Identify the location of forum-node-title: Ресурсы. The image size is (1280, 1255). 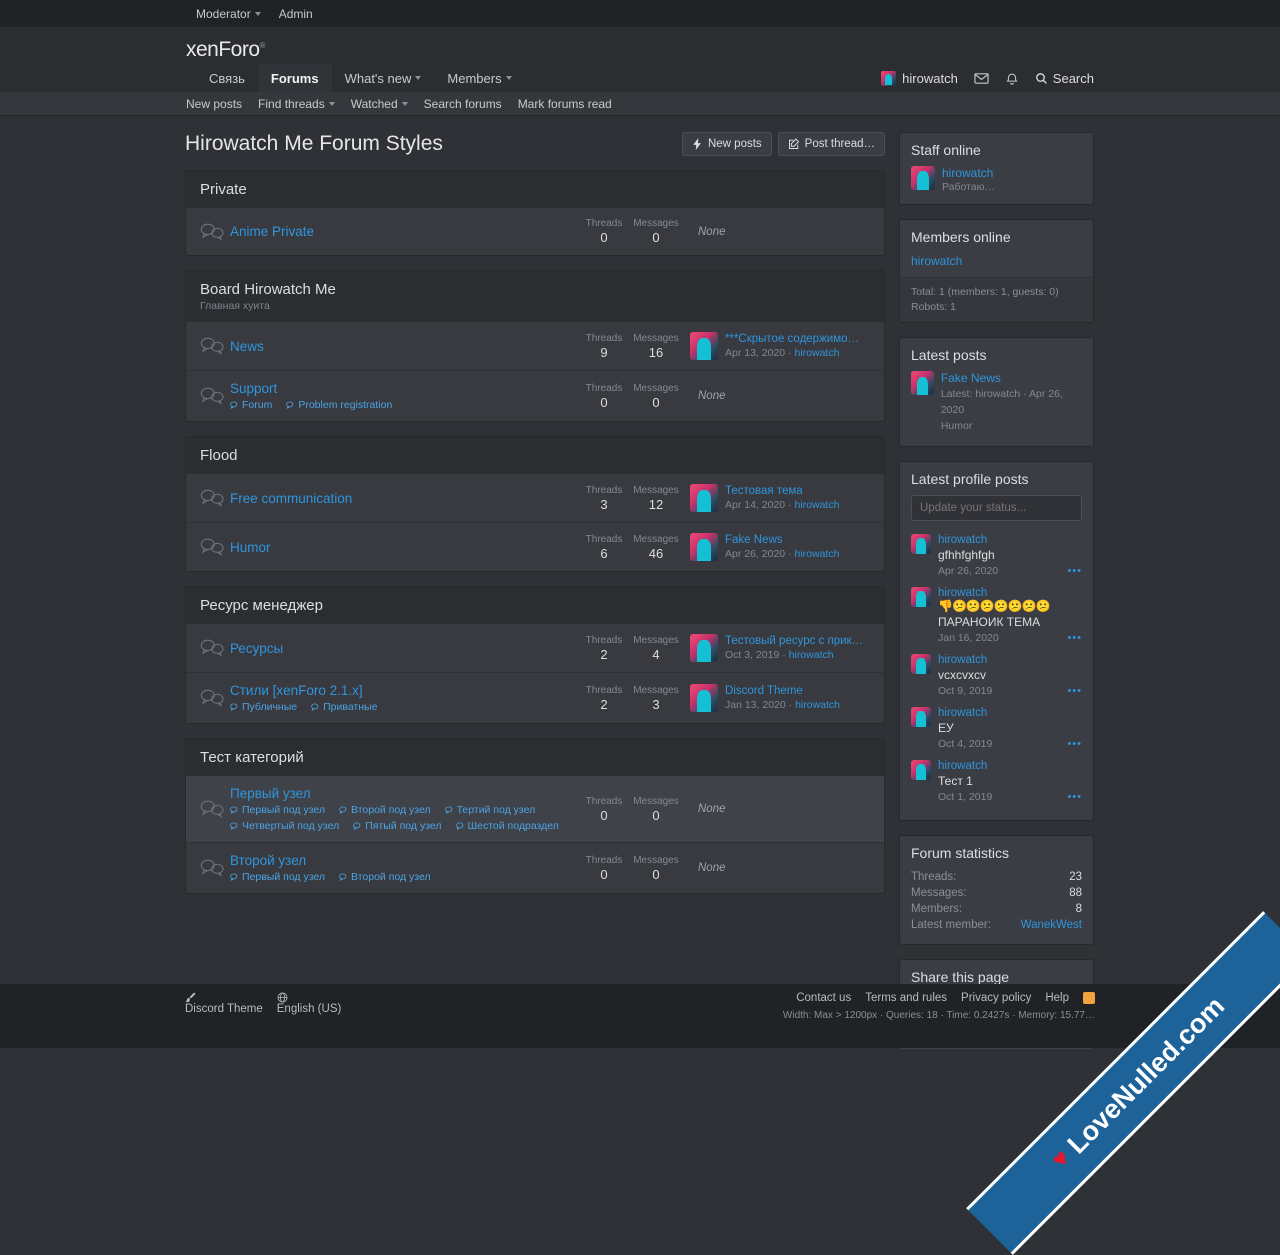
(257, 648).